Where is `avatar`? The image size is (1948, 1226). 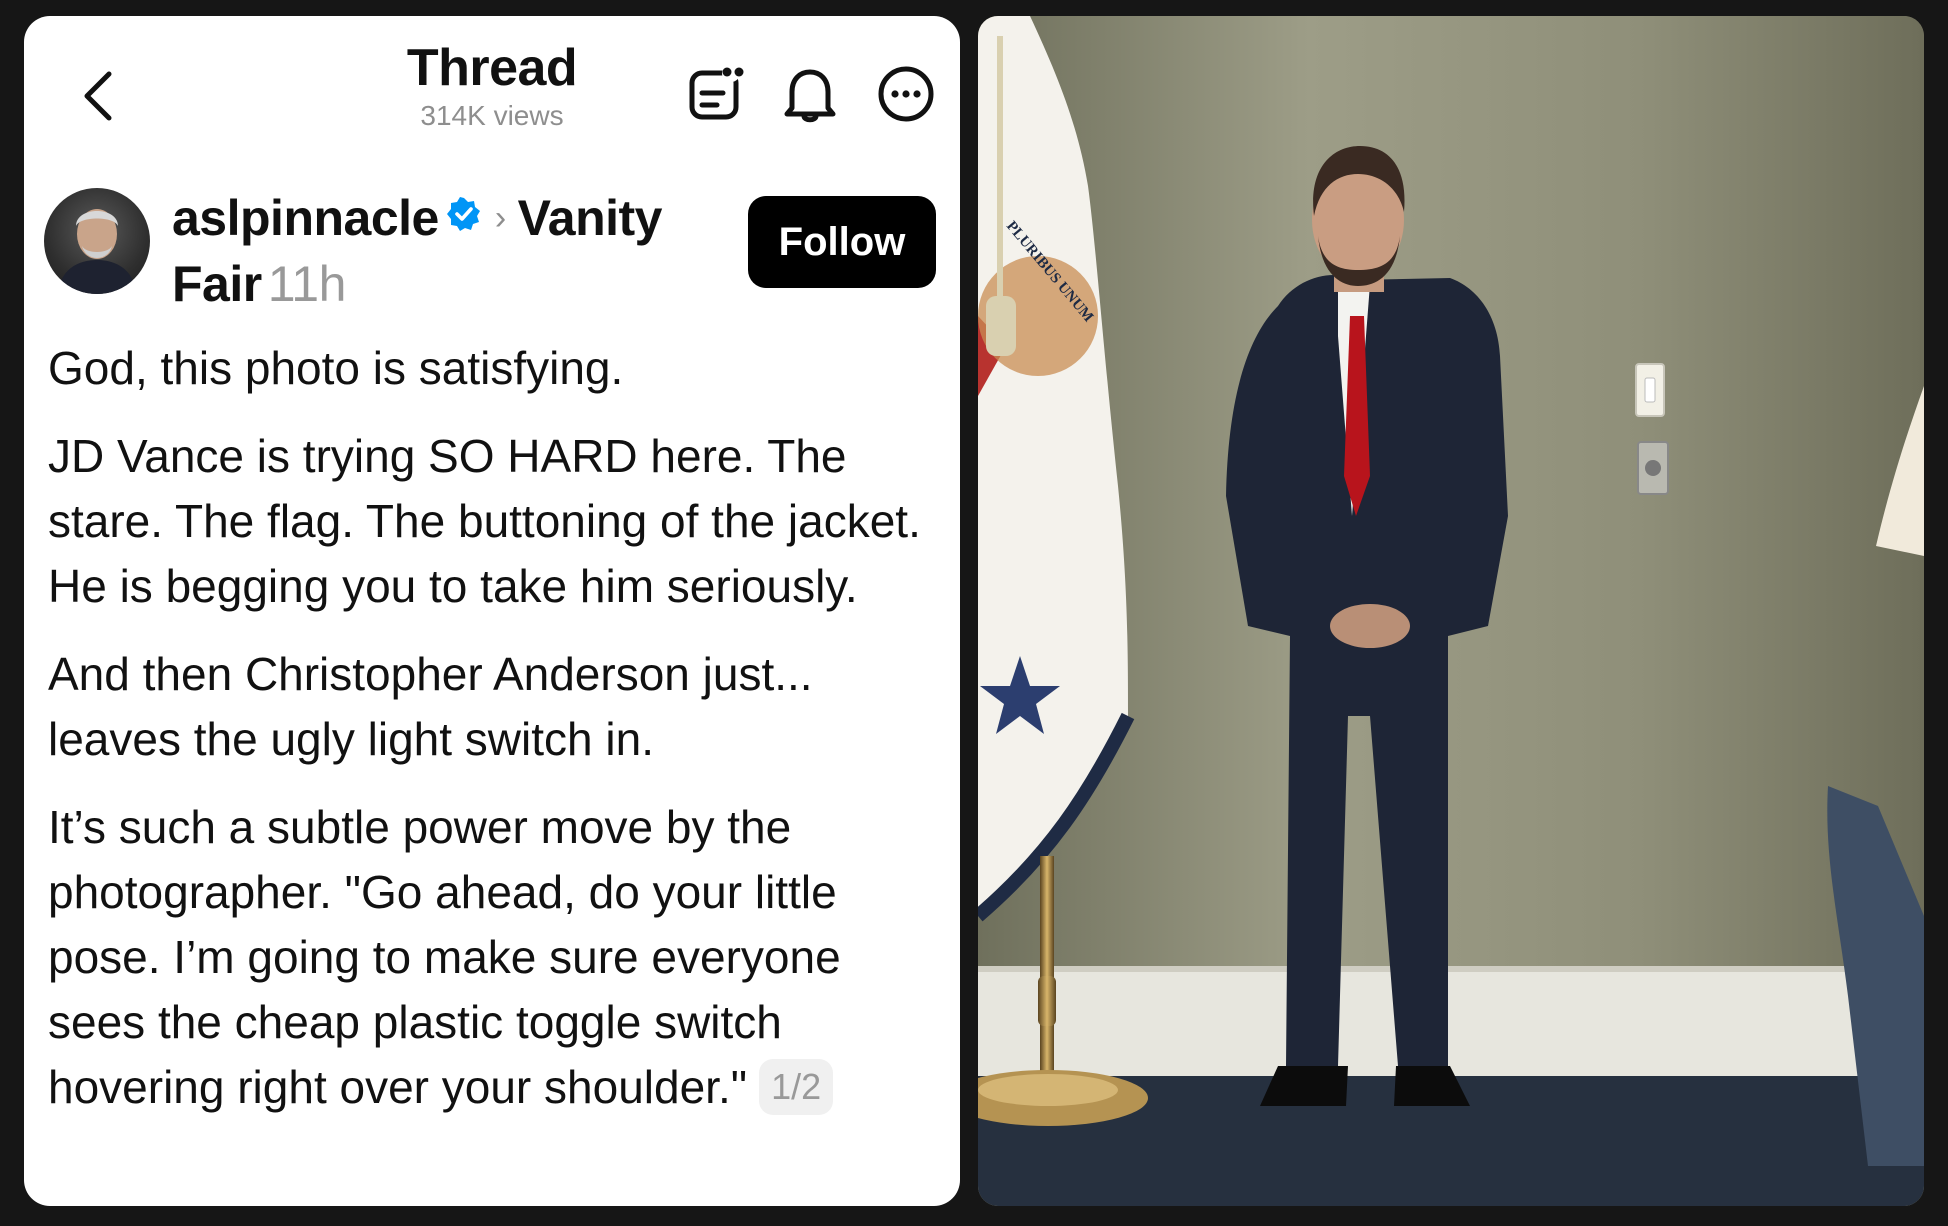 avatar is located at coordinates (97, 241).